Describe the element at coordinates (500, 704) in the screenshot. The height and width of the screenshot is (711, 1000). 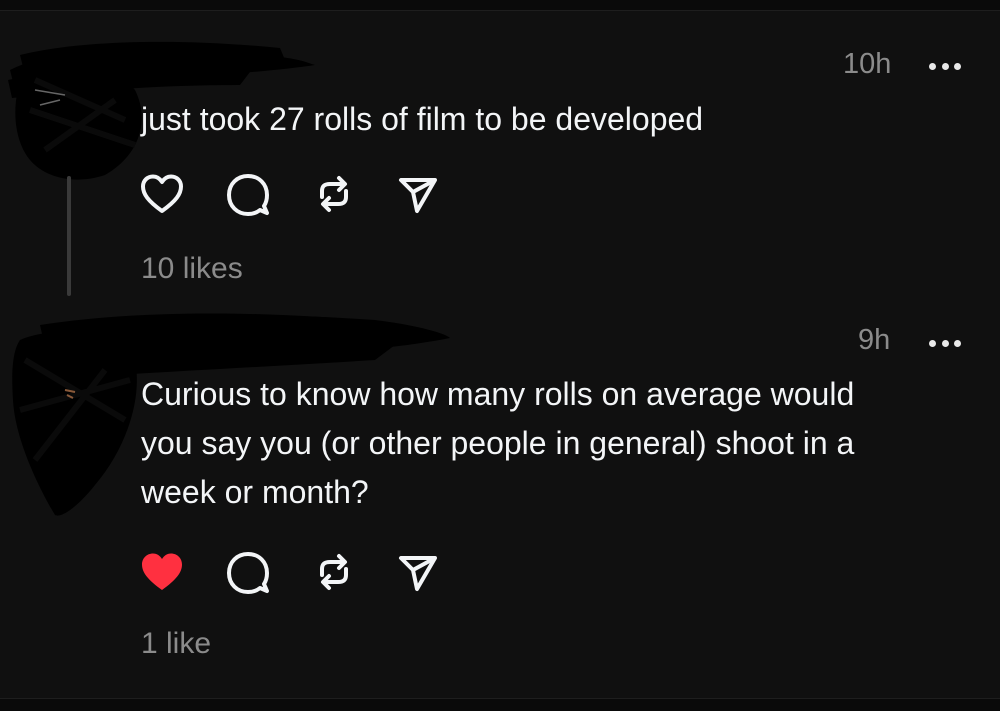
I see `bottom-edge` at that location.